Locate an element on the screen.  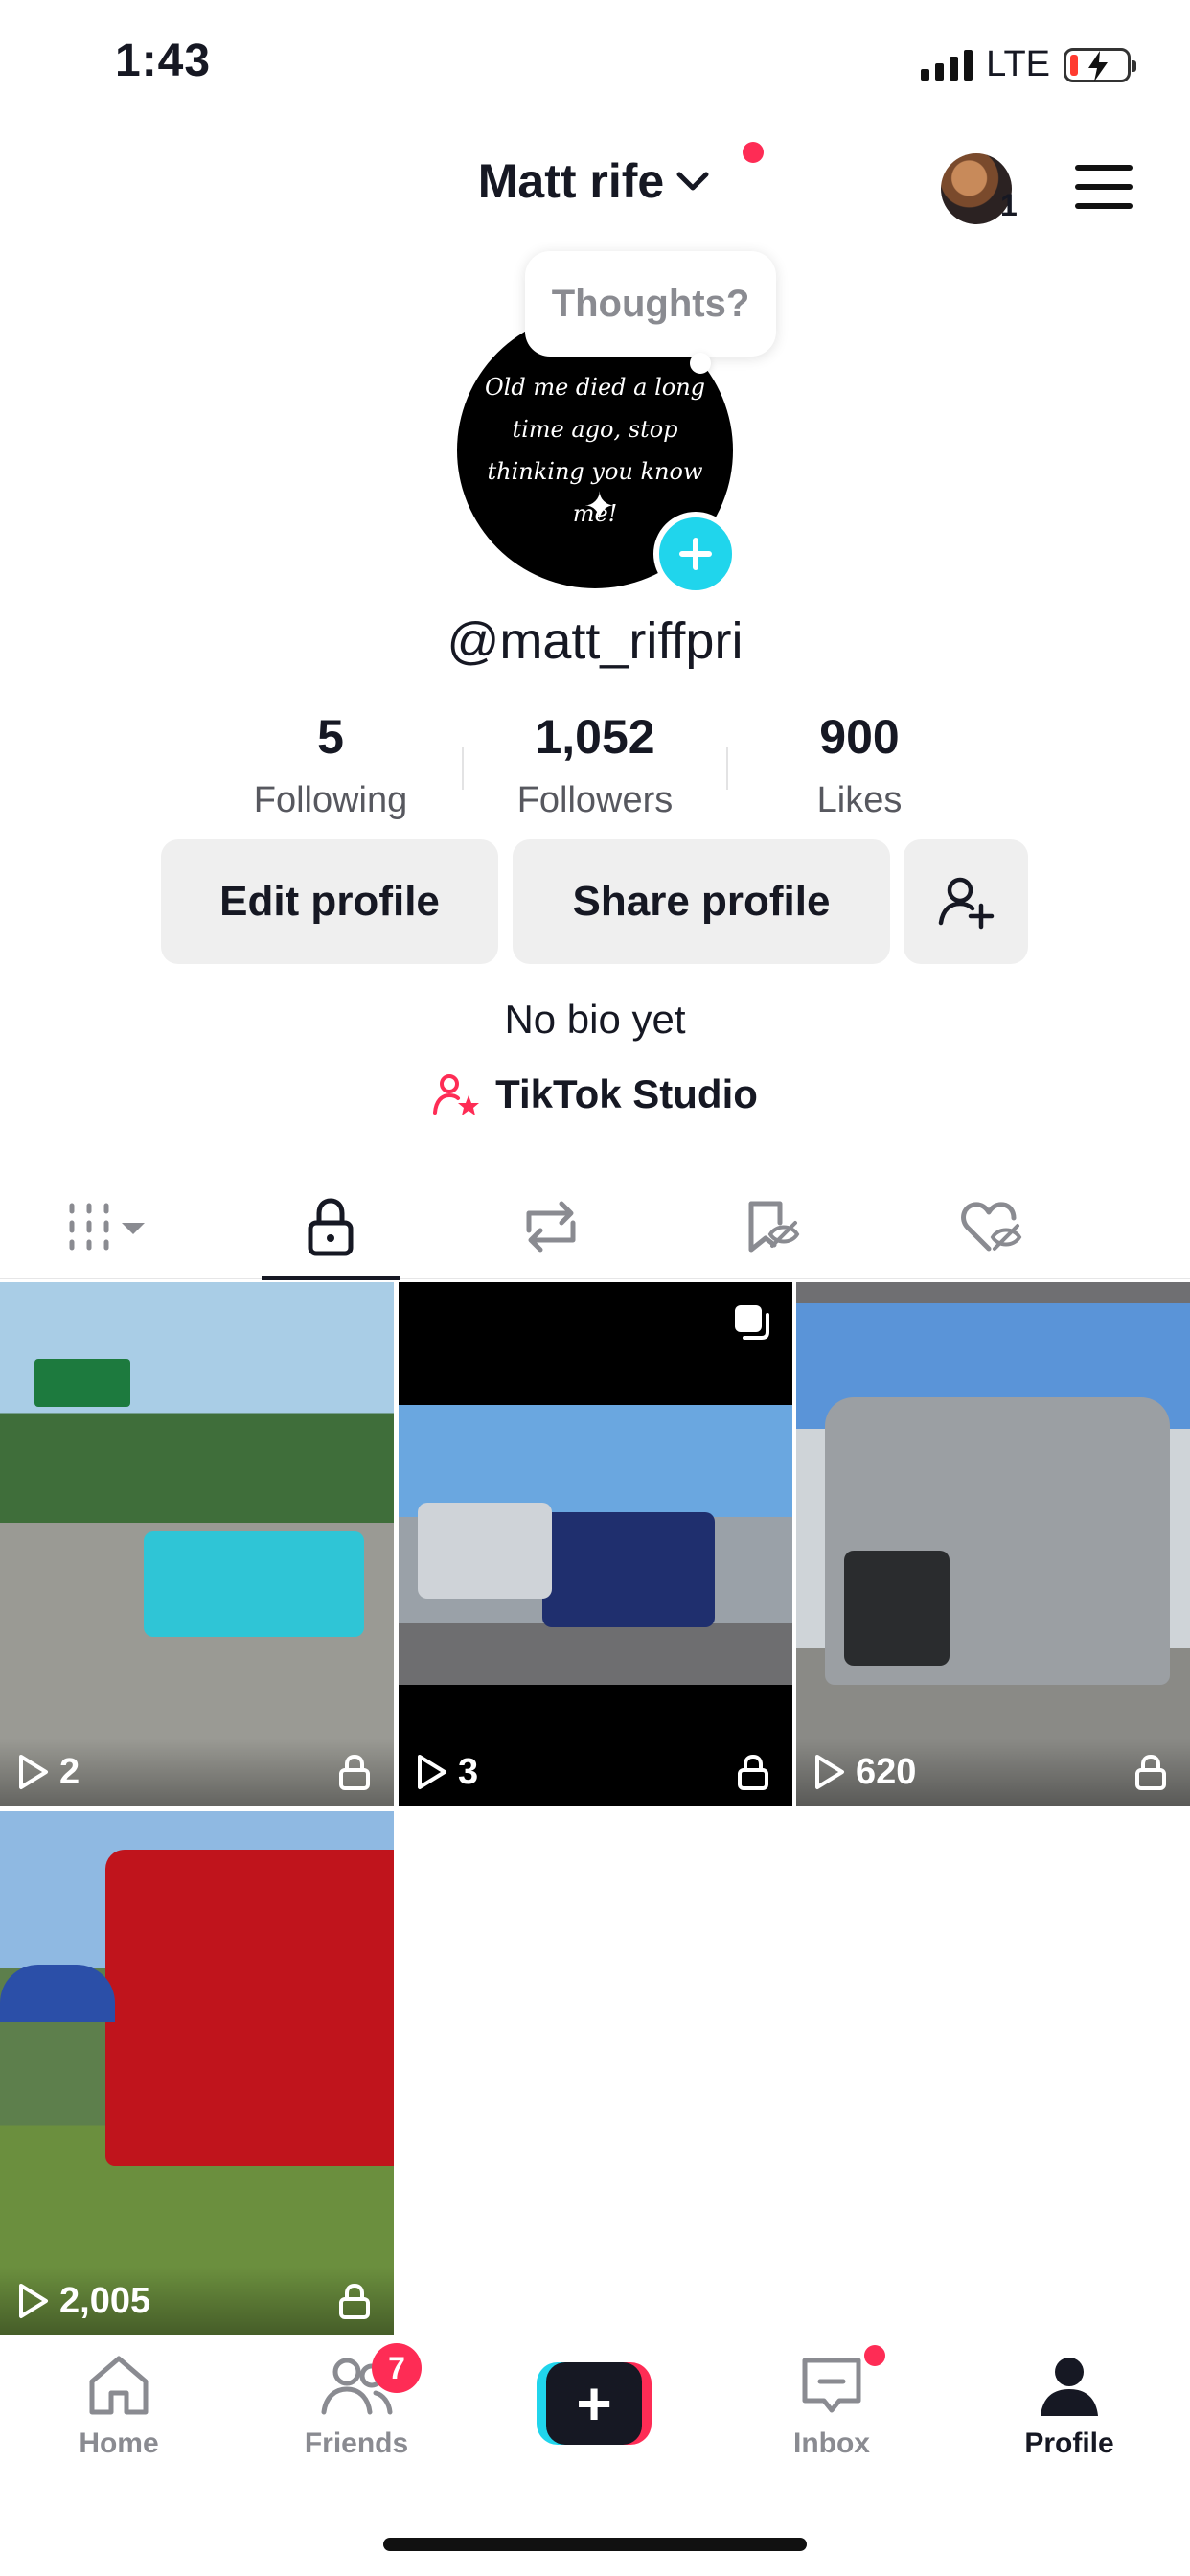
view-count: 3 is located at coordinates (446, 1772).